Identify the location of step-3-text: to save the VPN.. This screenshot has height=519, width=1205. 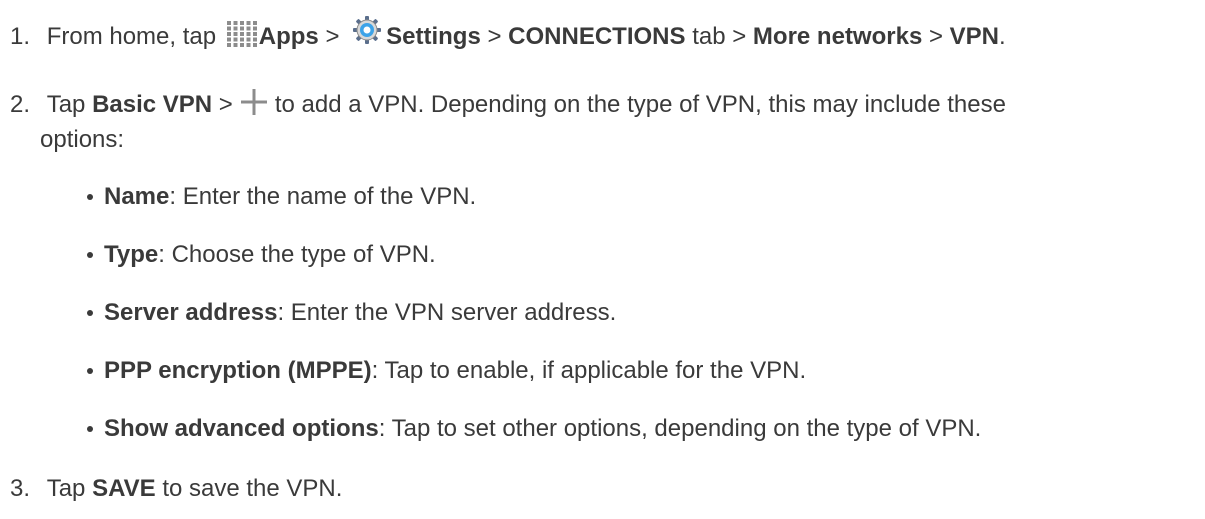
(252, 488).